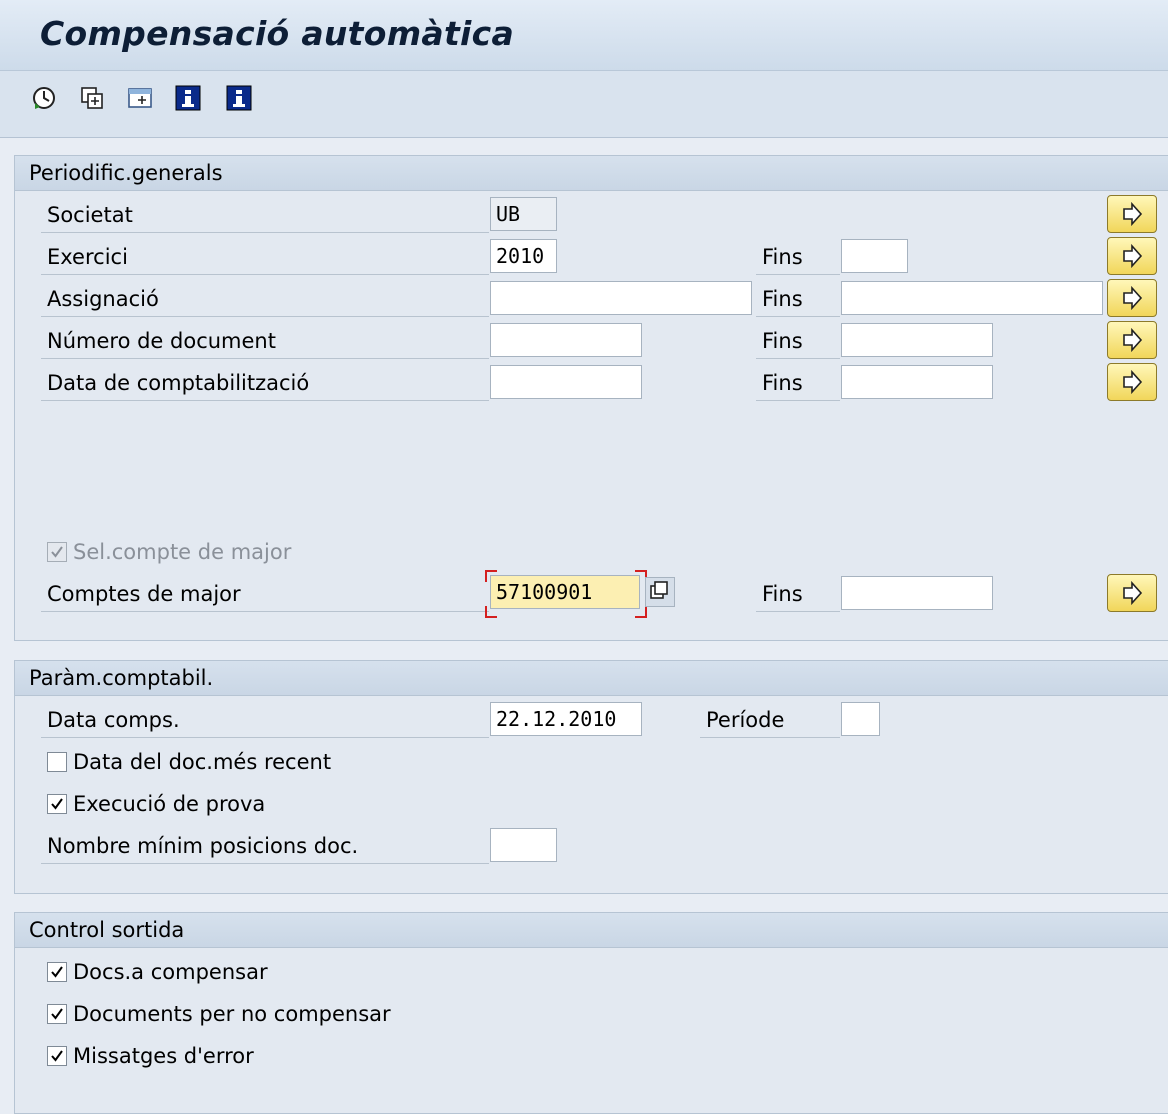  I want to click on copy-icon, so click(659, 590).